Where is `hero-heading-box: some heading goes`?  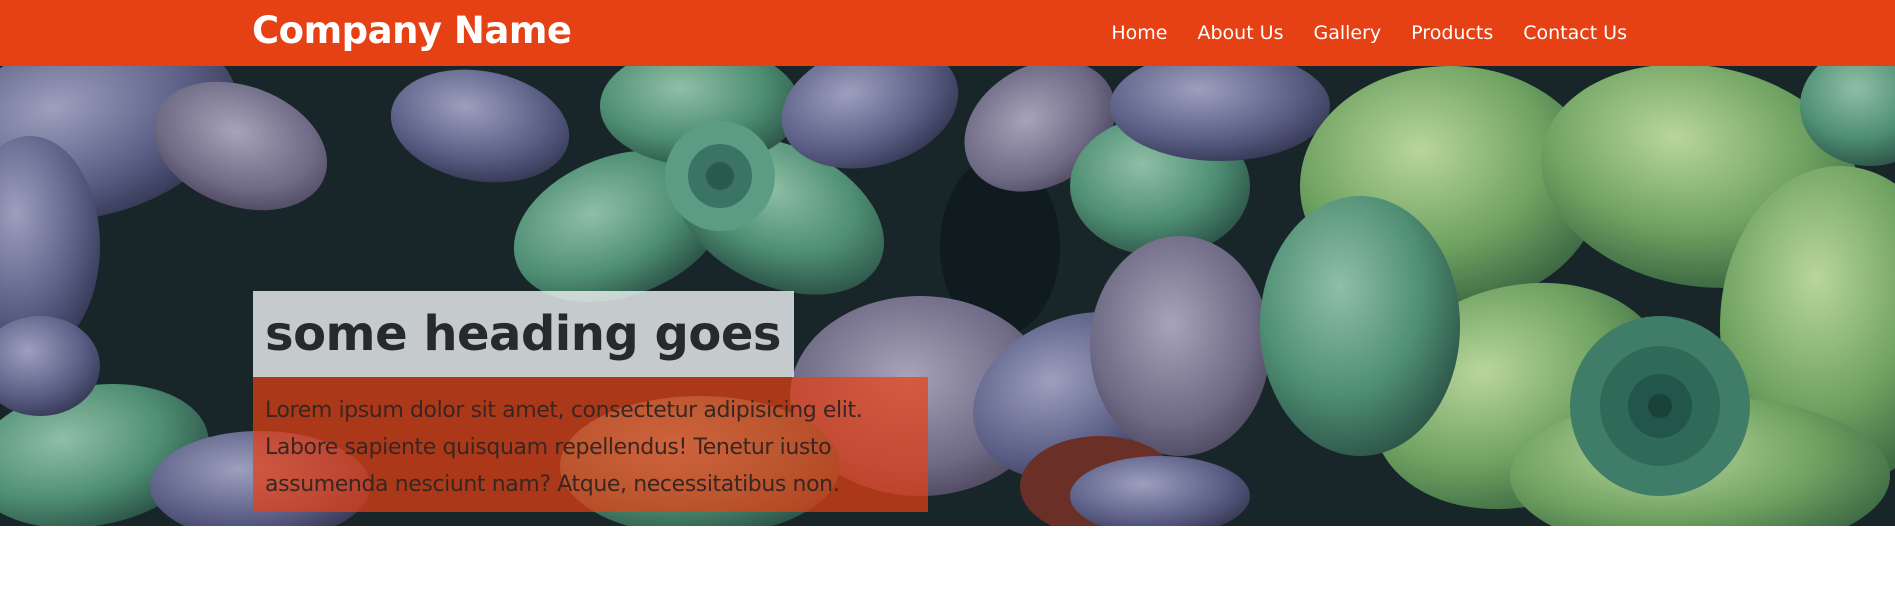
hero-heading-box: some heading goes is located at coordinates (523, 334).